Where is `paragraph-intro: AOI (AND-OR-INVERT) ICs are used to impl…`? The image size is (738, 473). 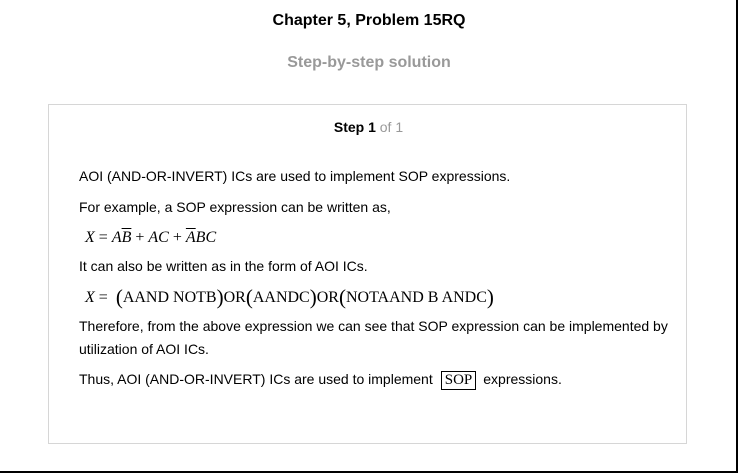 paragraph-intro: AOI (AND-OR-INVERT) ICs are used to impl… is located at coordinates (295, 176).